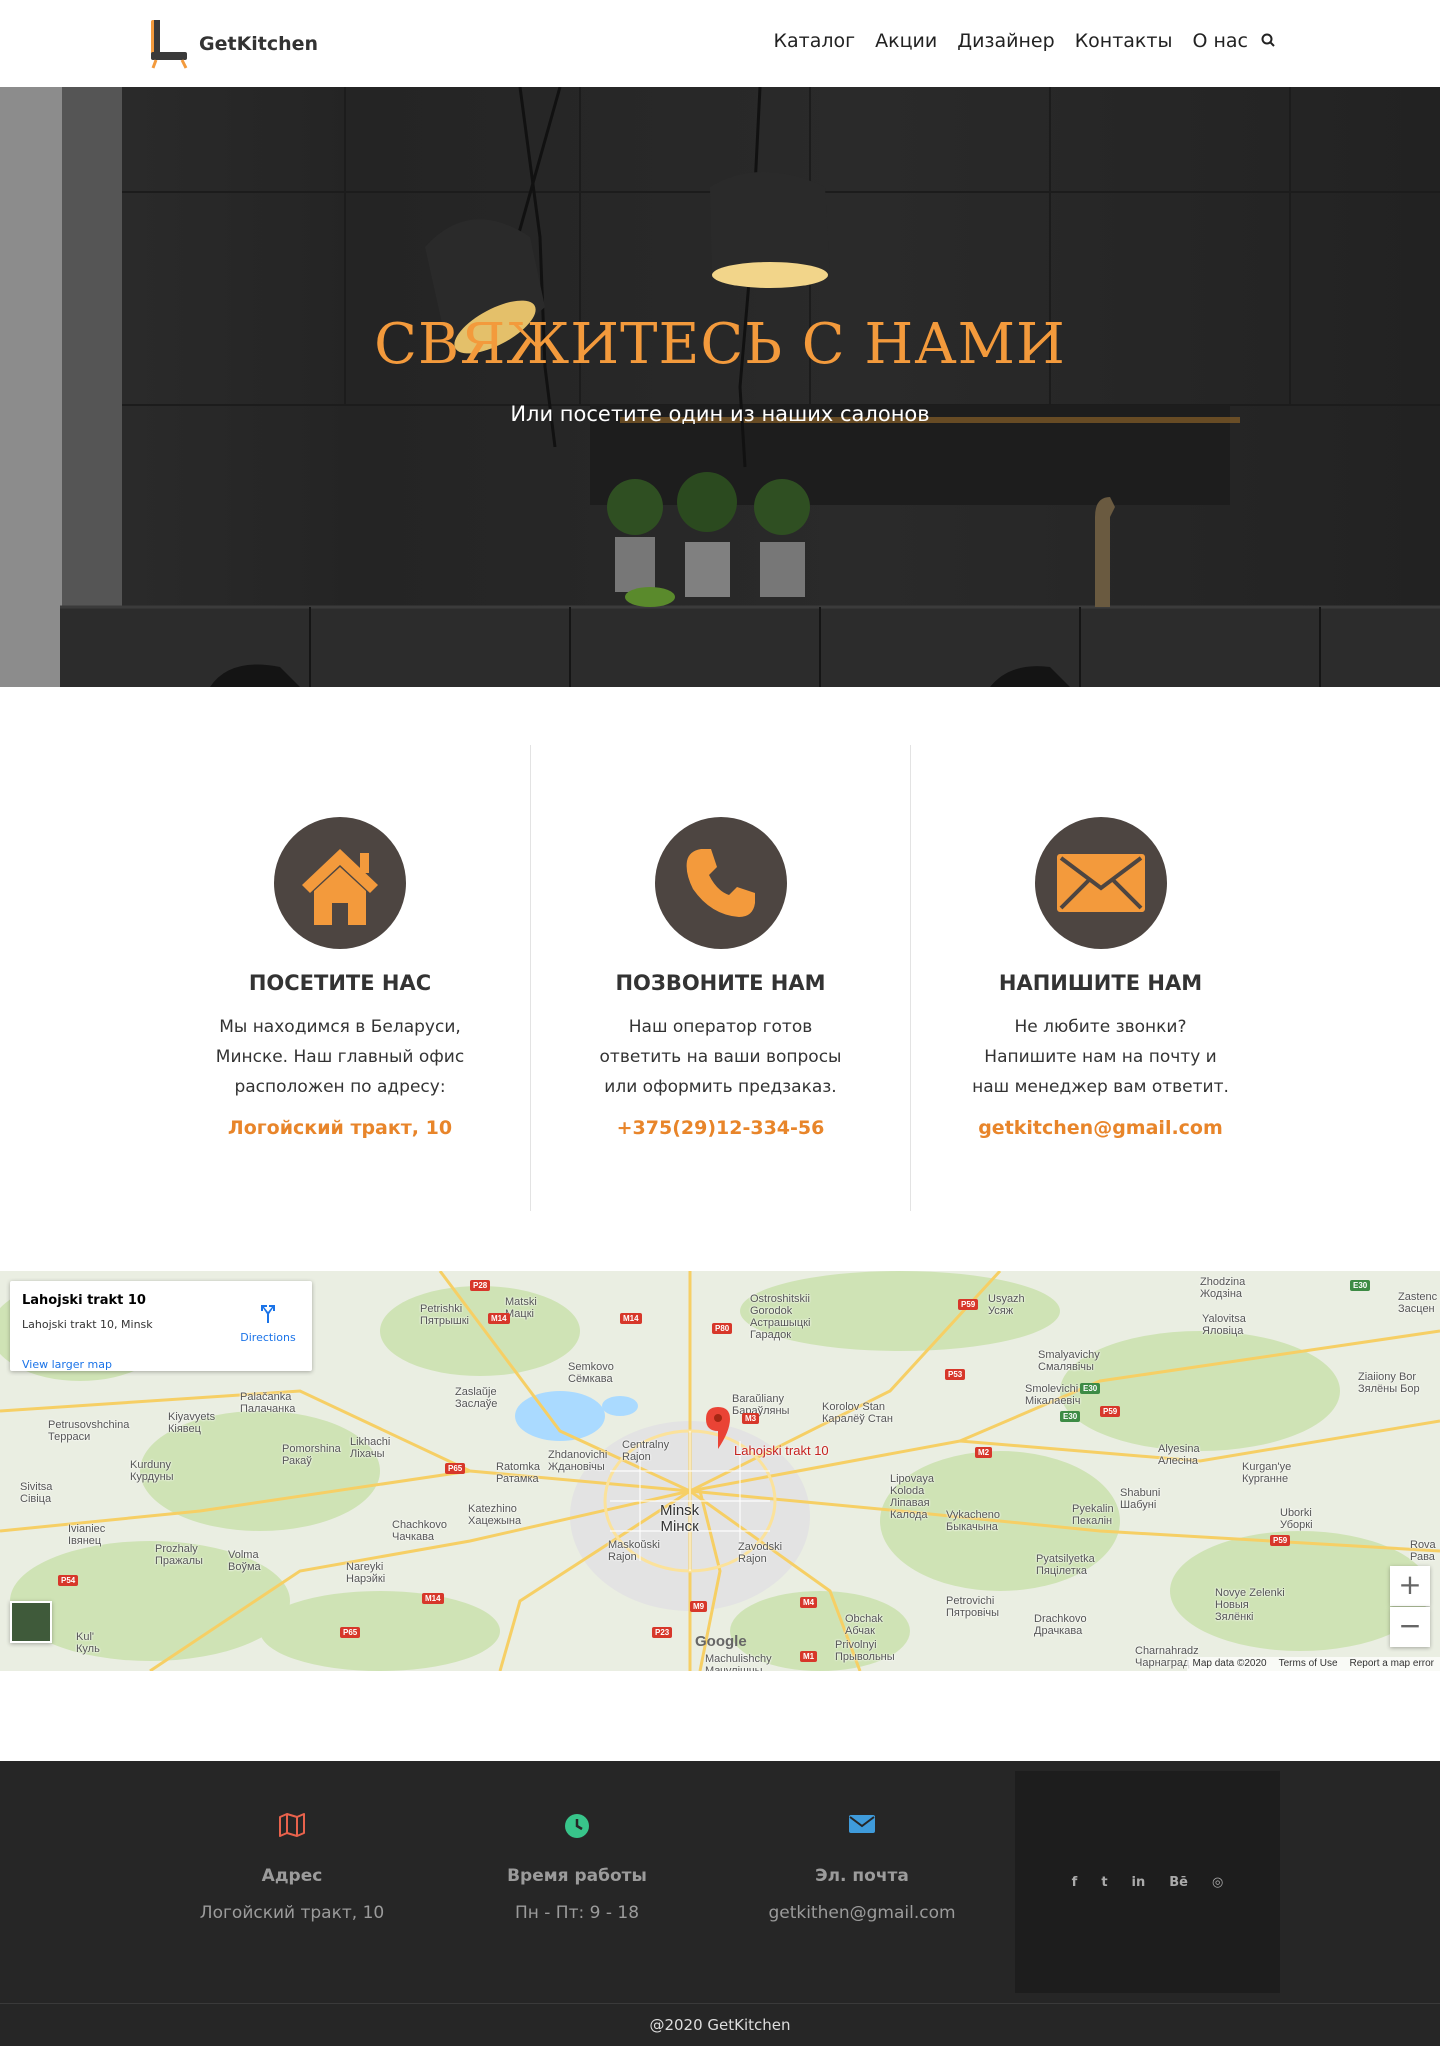 The image size is (1440, 2046). I want to click on directions-button: Directions, so click(268, 1323).